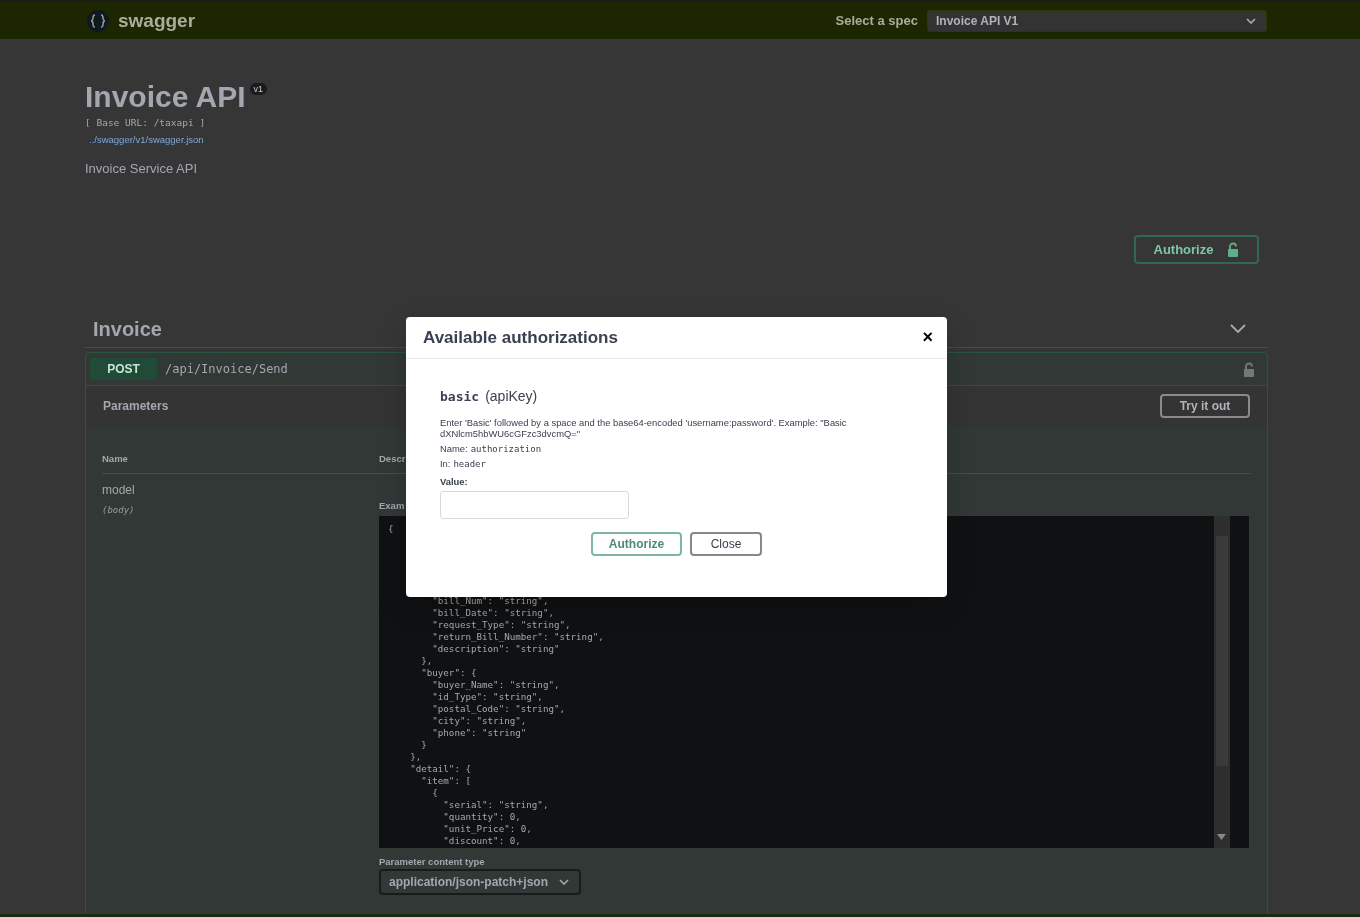 The image size is (1360, 917). I want to click on code-line: "description": "string", so click(496, 649).